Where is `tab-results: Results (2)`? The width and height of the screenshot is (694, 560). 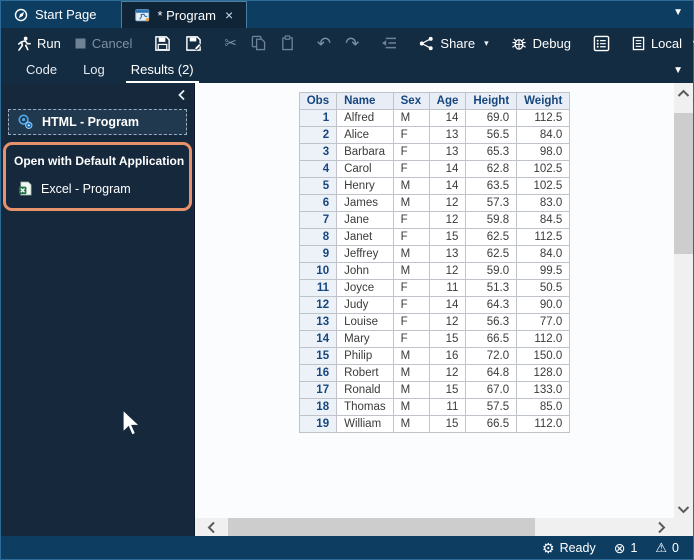 tab-results: Results (2) is located at coordinates (162, 71).